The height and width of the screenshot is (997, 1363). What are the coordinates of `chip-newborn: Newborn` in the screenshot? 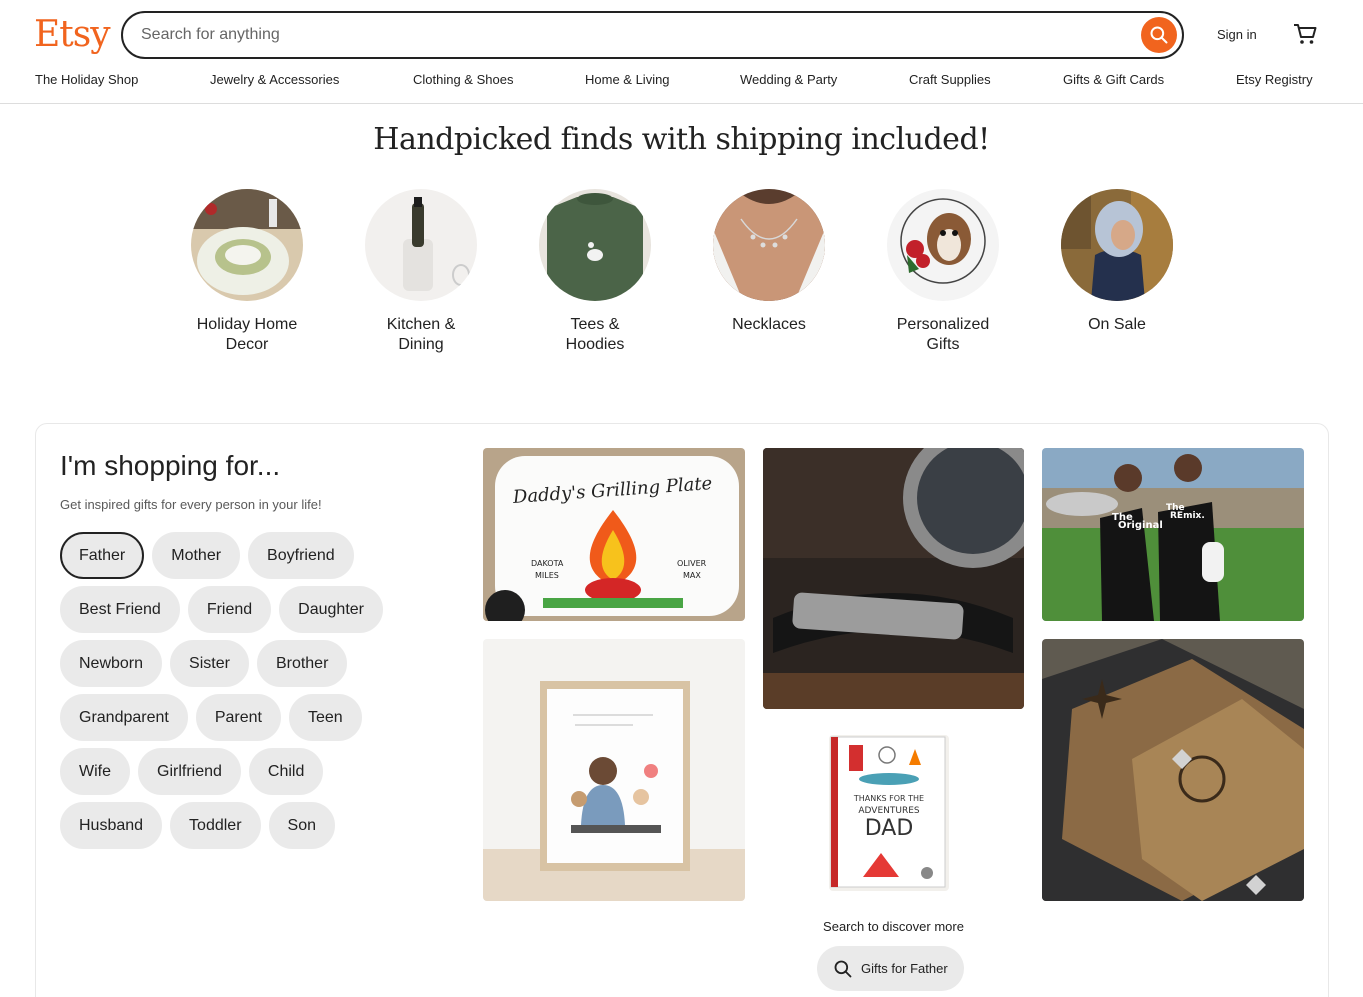 It's located at (111, 663).